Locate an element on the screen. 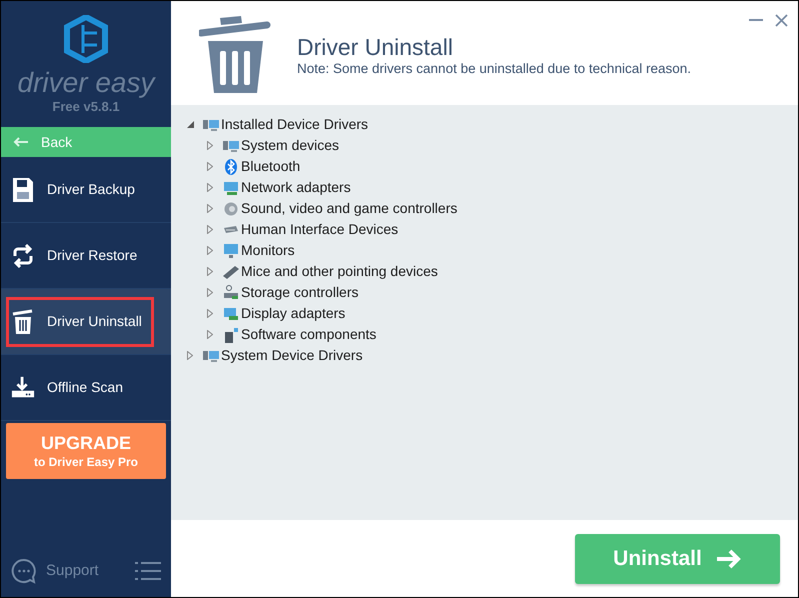 The image size is (799, 598). network-icon is located at coordinates (232, 188).